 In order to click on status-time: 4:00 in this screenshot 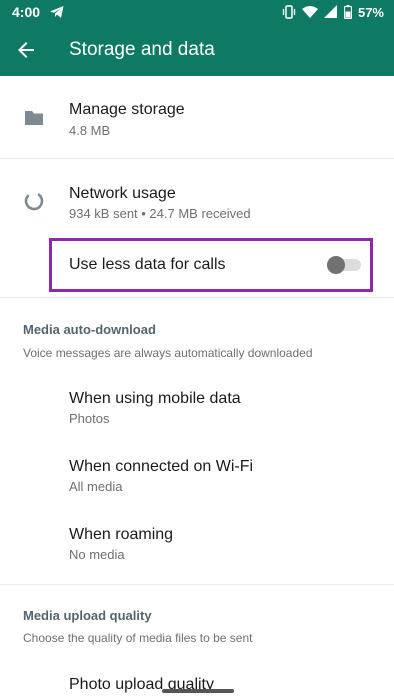, I will do `click(26, 12)`.